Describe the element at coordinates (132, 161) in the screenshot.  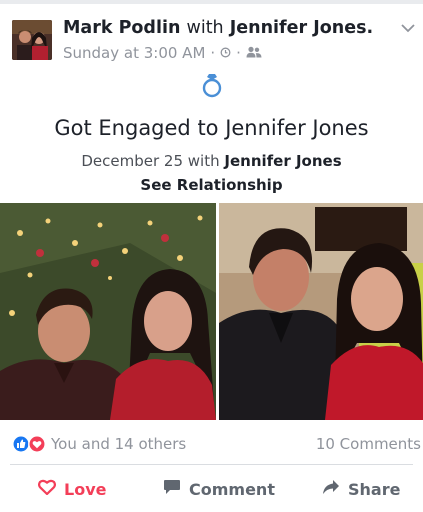
I see `event-date: December 25` at that location.